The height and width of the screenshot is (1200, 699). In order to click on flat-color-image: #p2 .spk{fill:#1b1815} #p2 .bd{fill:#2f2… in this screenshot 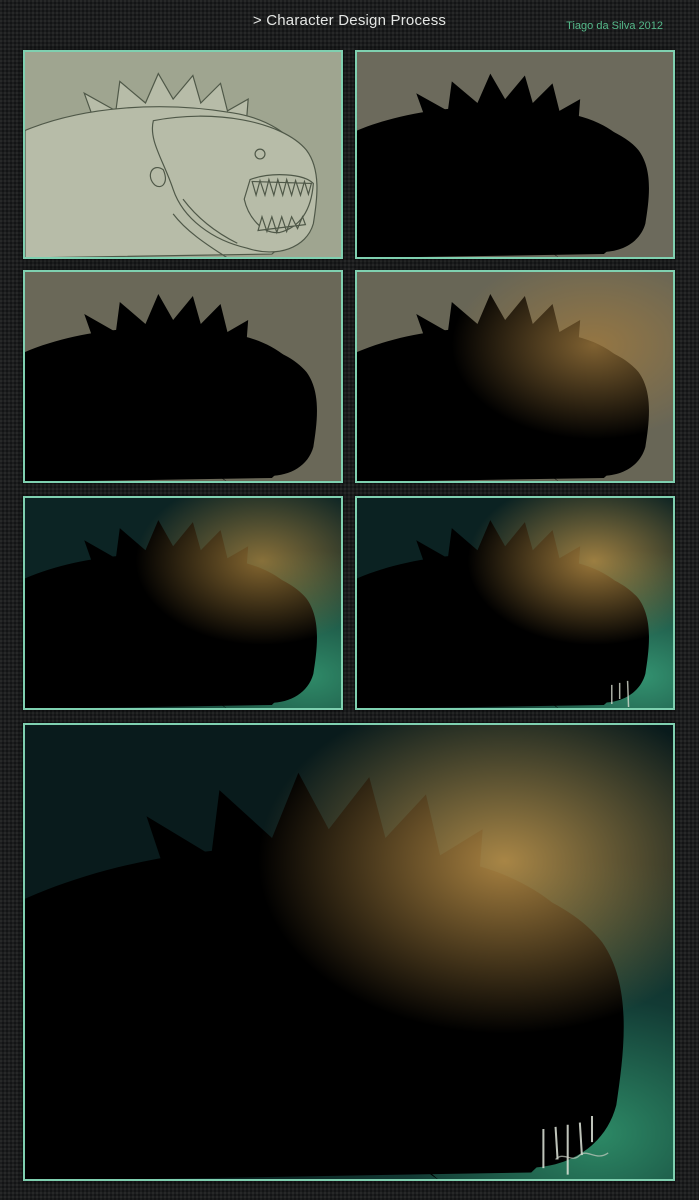, I will do `click(515, 154)`.